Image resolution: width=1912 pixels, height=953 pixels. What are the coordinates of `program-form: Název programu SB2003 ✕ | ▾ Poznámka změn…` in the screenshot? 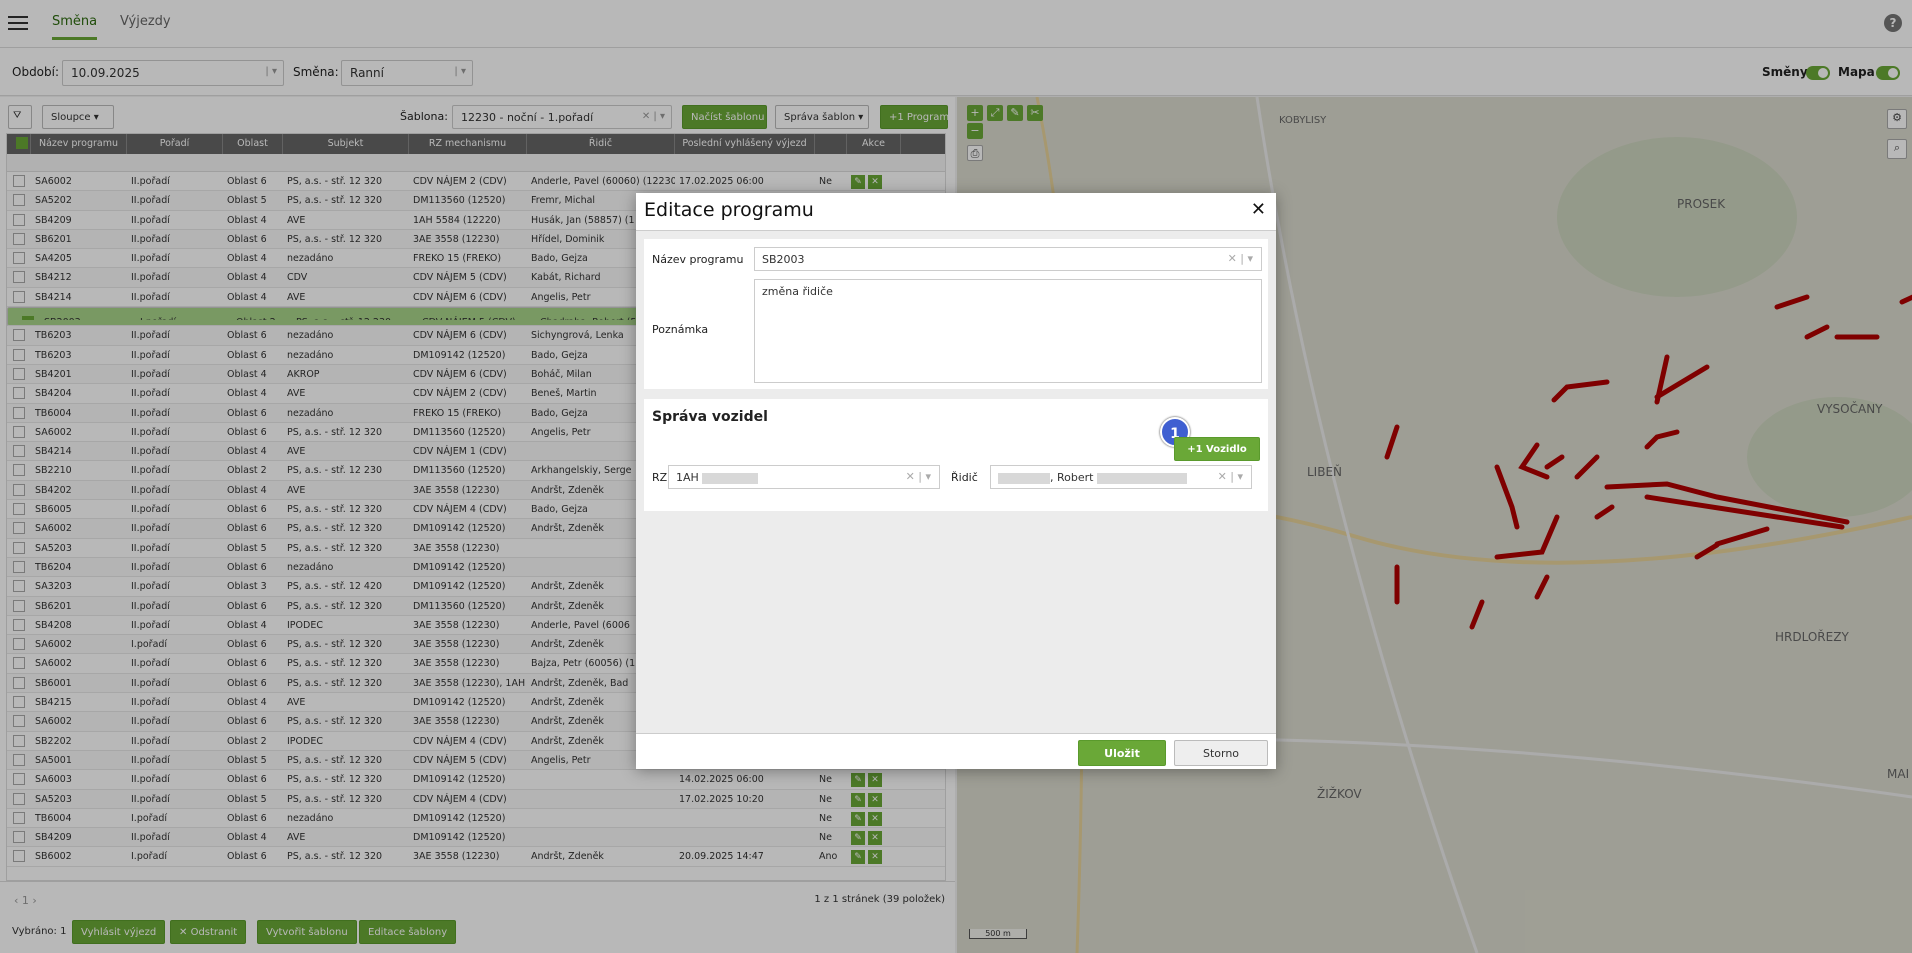 It's located at (956, 314).